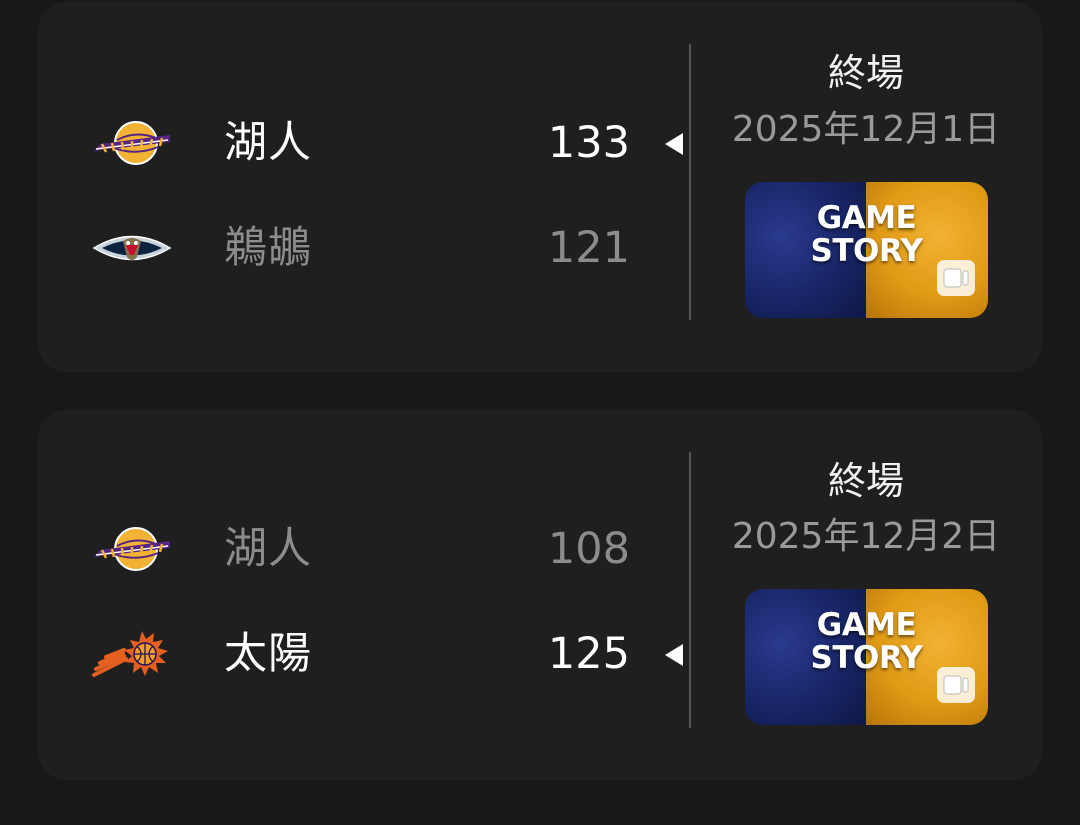 This screenshot has width=1080, height=825. What do you see at coordinates (588, 654) in the screenshot?
I see `team-score: 125` at bounding box center [588, 654].